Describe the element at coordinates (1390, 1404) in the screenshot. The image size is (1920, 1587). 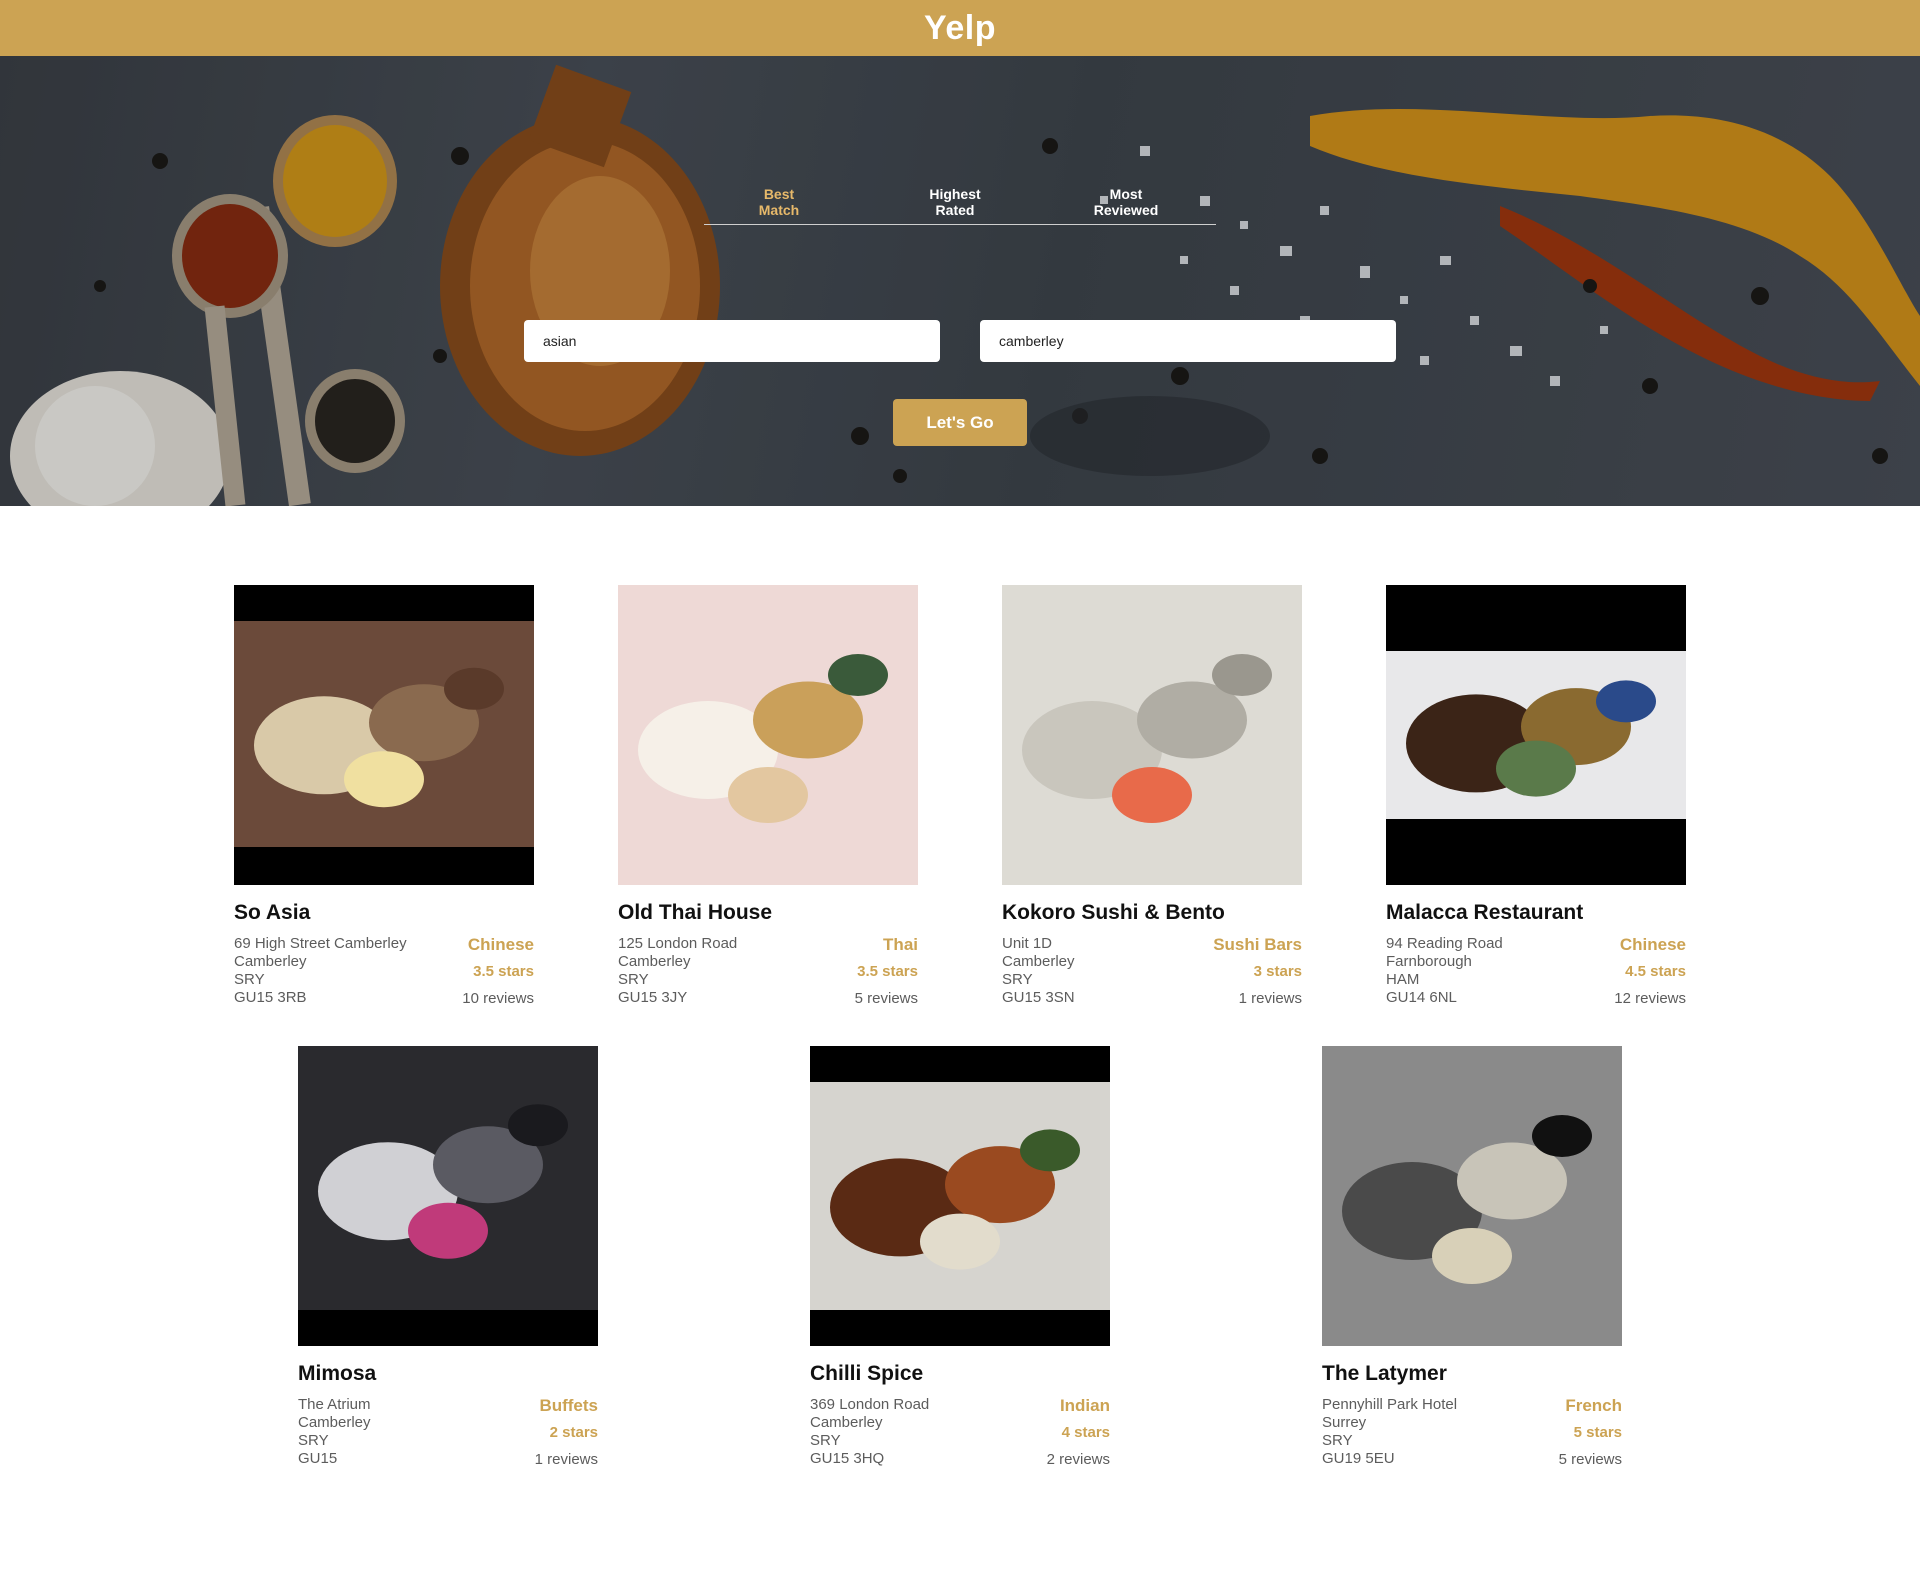
I see `address-line: Pennyhill Park Hotel` at that location.